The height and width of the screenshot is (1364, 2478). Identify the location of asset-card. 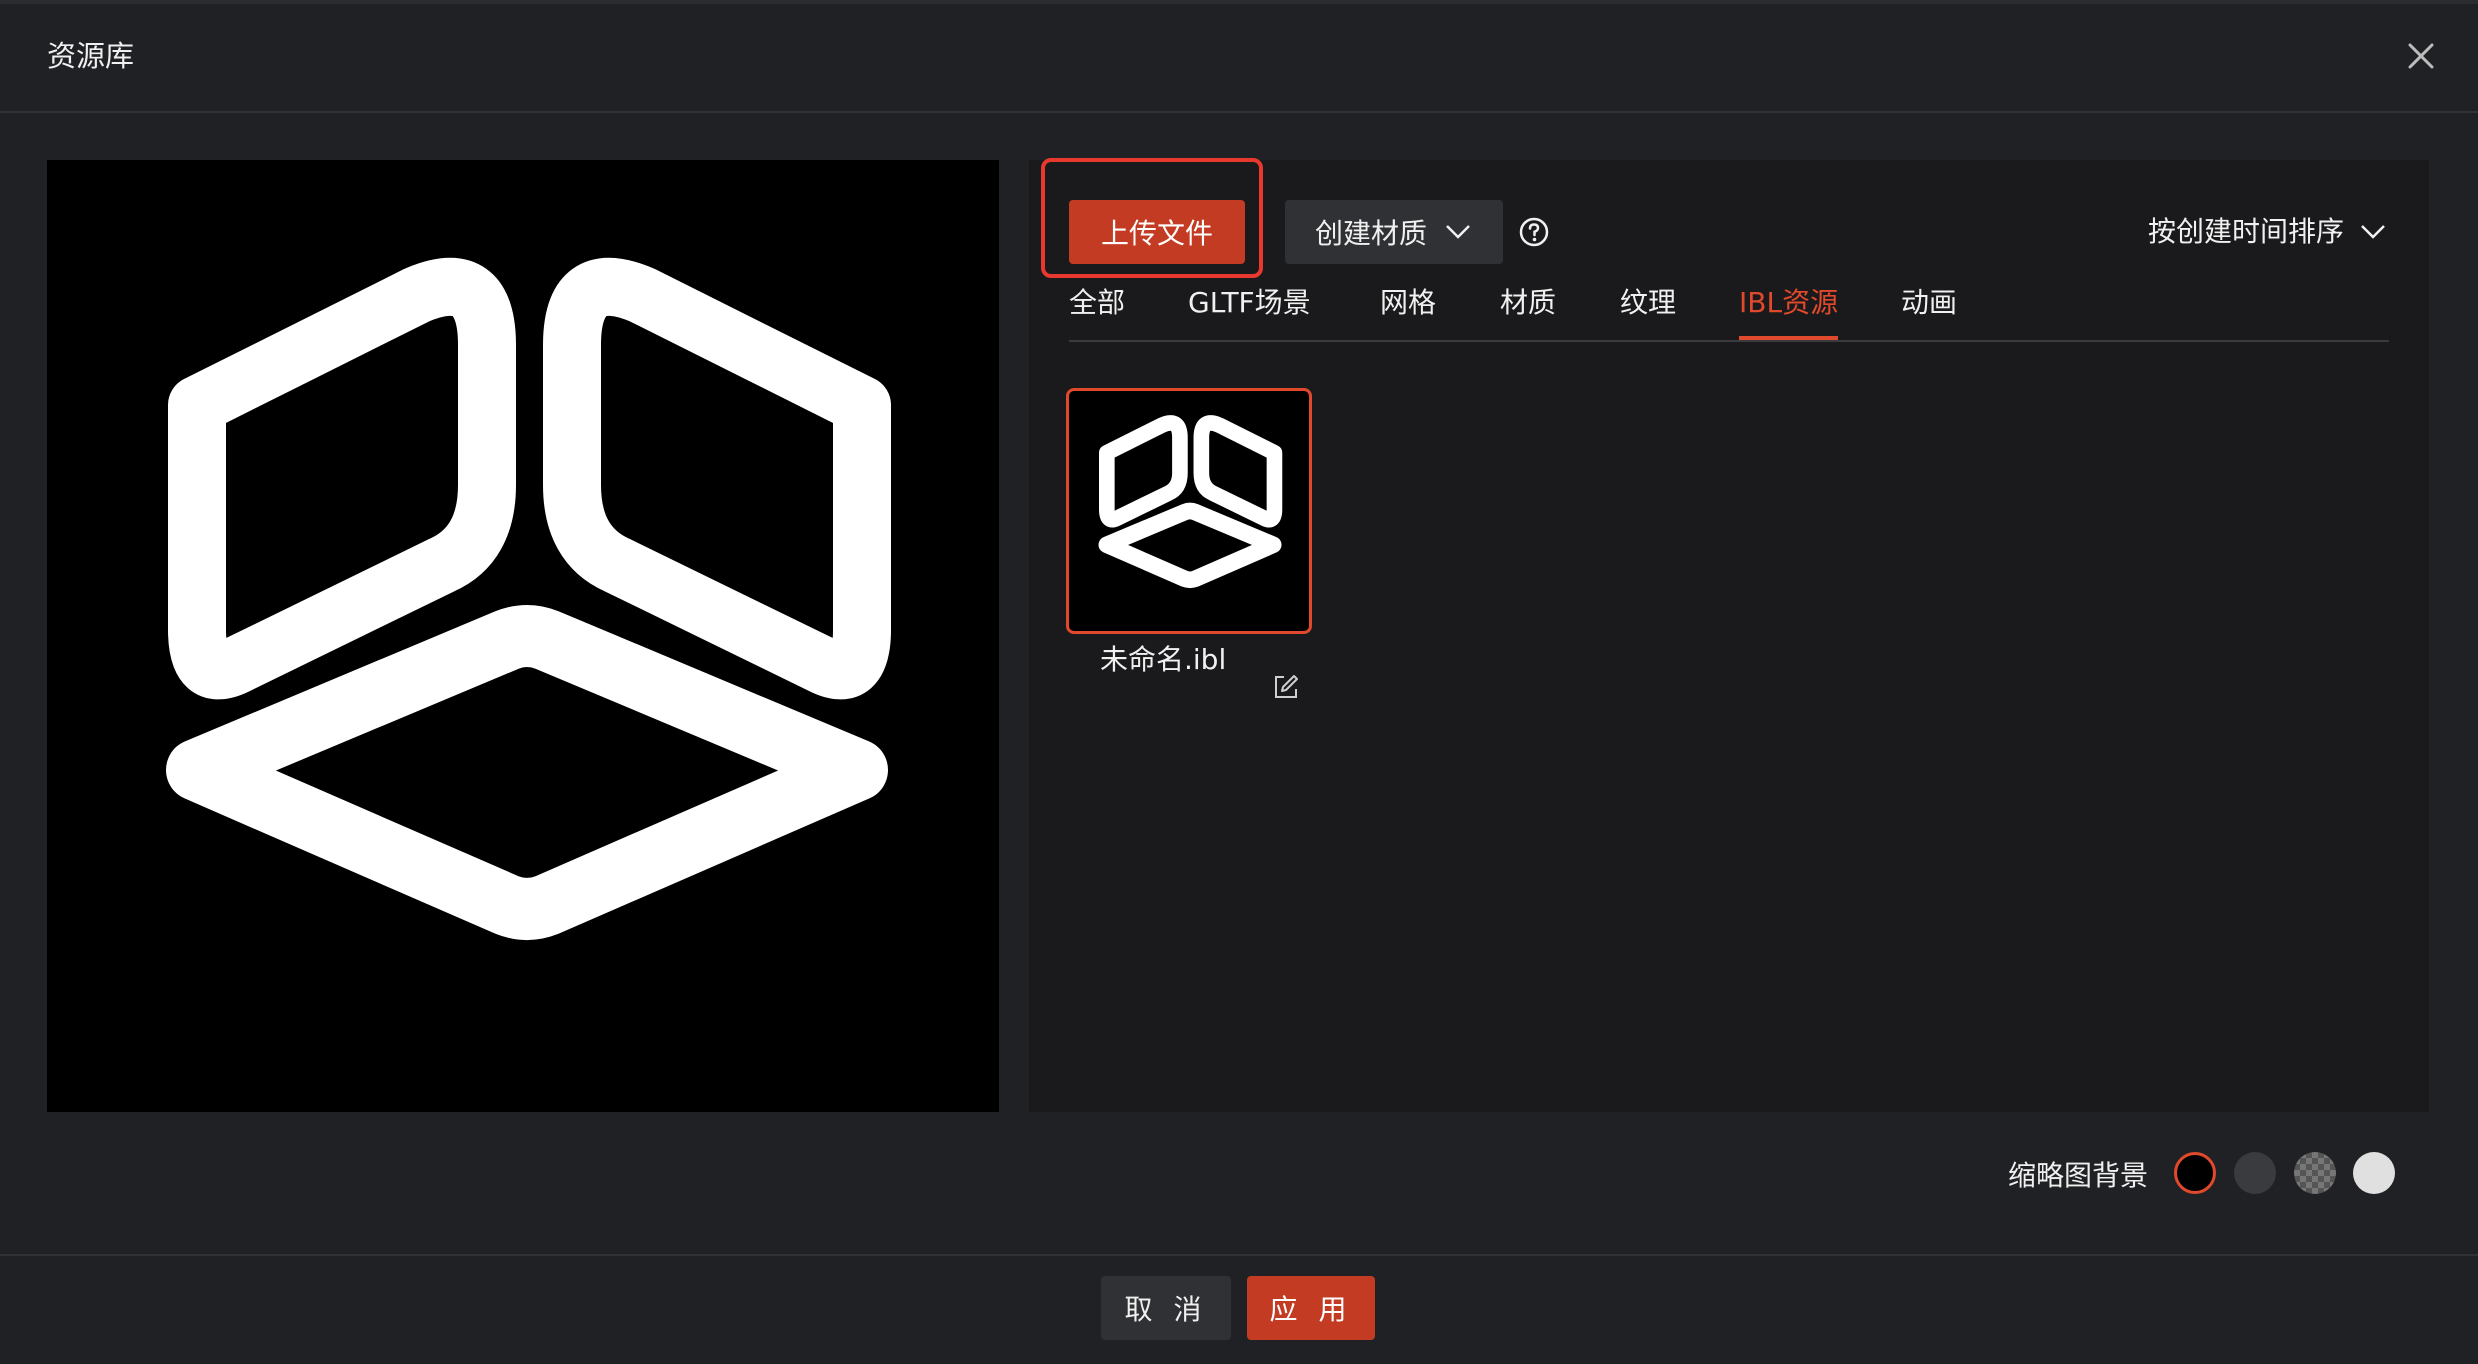
(1189, 511).